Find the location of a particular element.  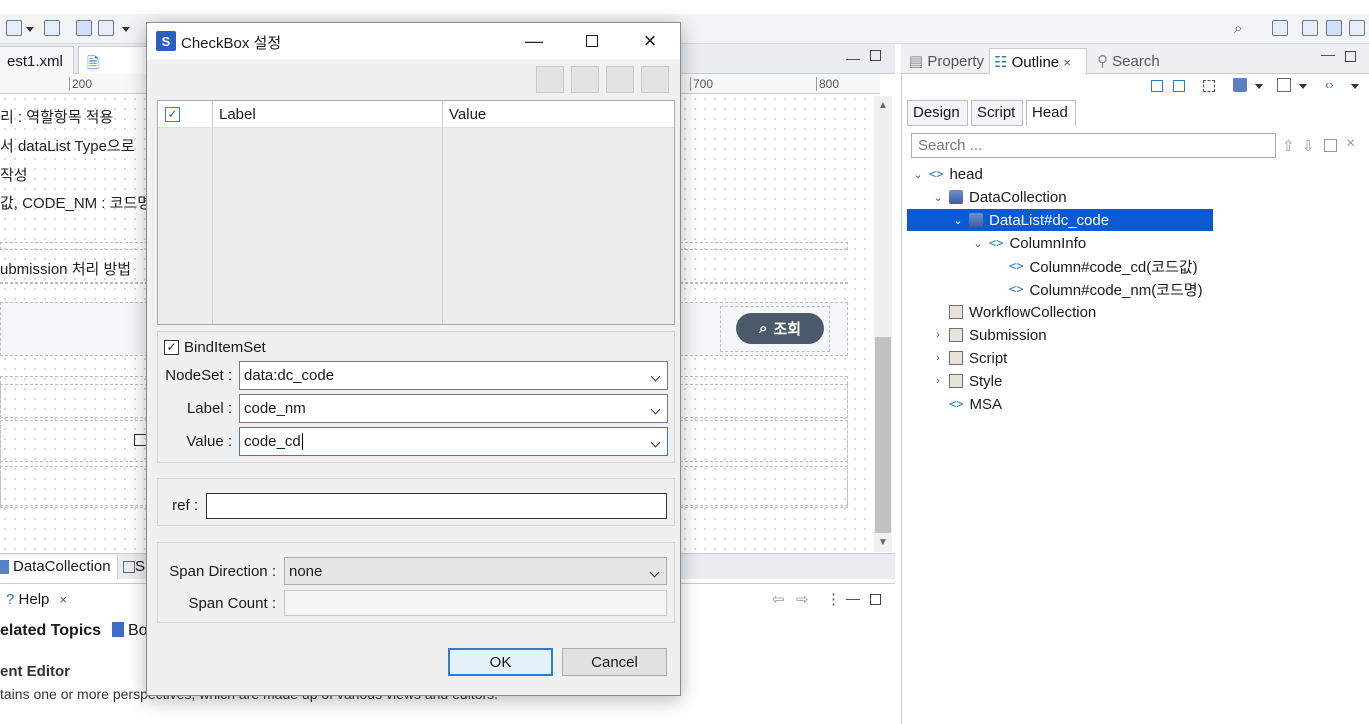

minimize-button: — is located at coordinates (534, 41).